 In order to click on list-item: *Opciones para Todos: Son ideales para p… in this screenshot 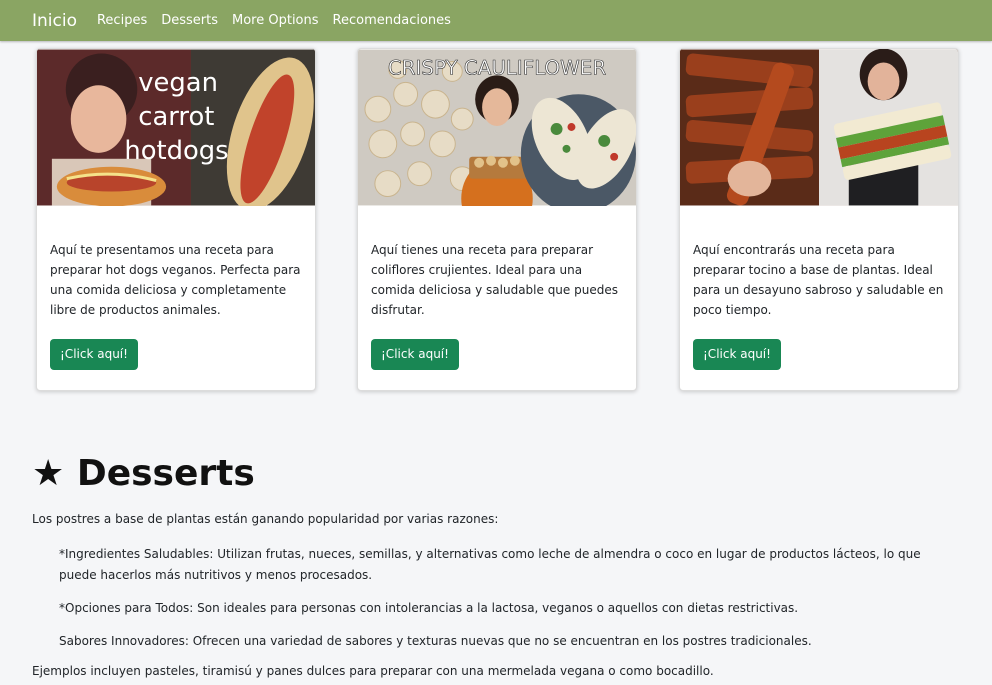, I will do `click(429, 608)`.